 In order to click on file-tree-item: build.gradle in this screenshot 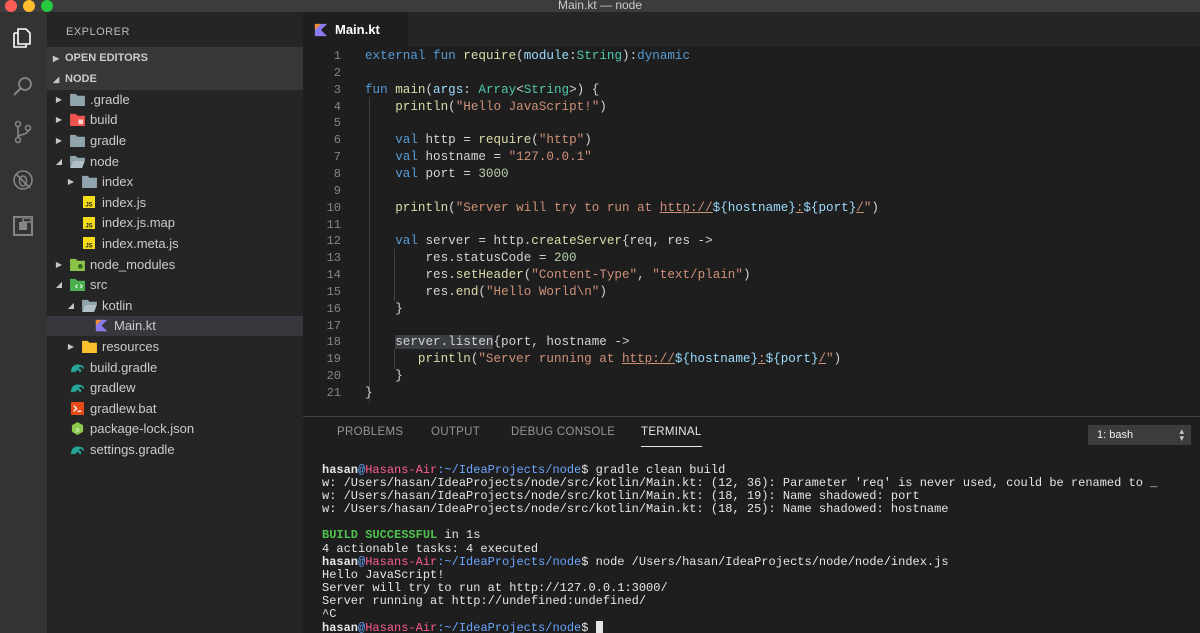, I will do `click(175, 367)`.